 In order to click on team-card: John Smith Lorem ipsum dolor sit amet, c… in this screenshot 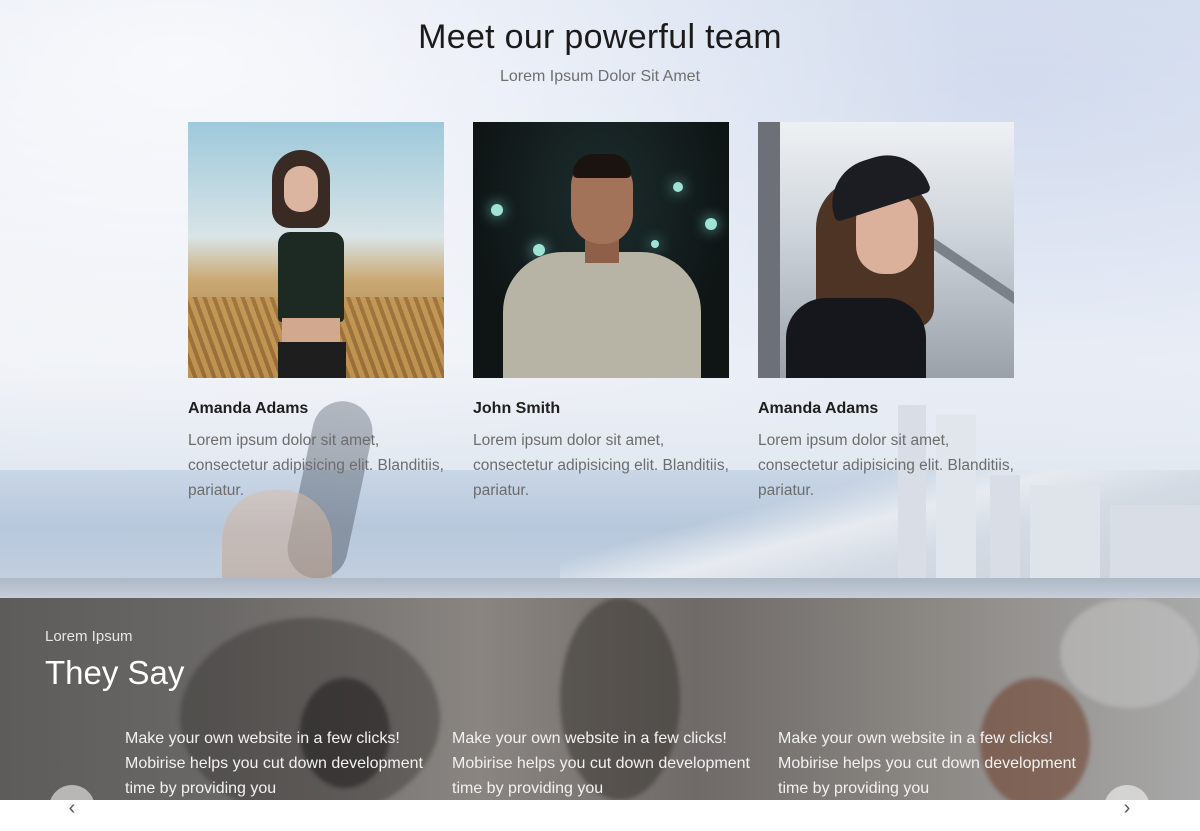, I will do `click(601, 312)`.